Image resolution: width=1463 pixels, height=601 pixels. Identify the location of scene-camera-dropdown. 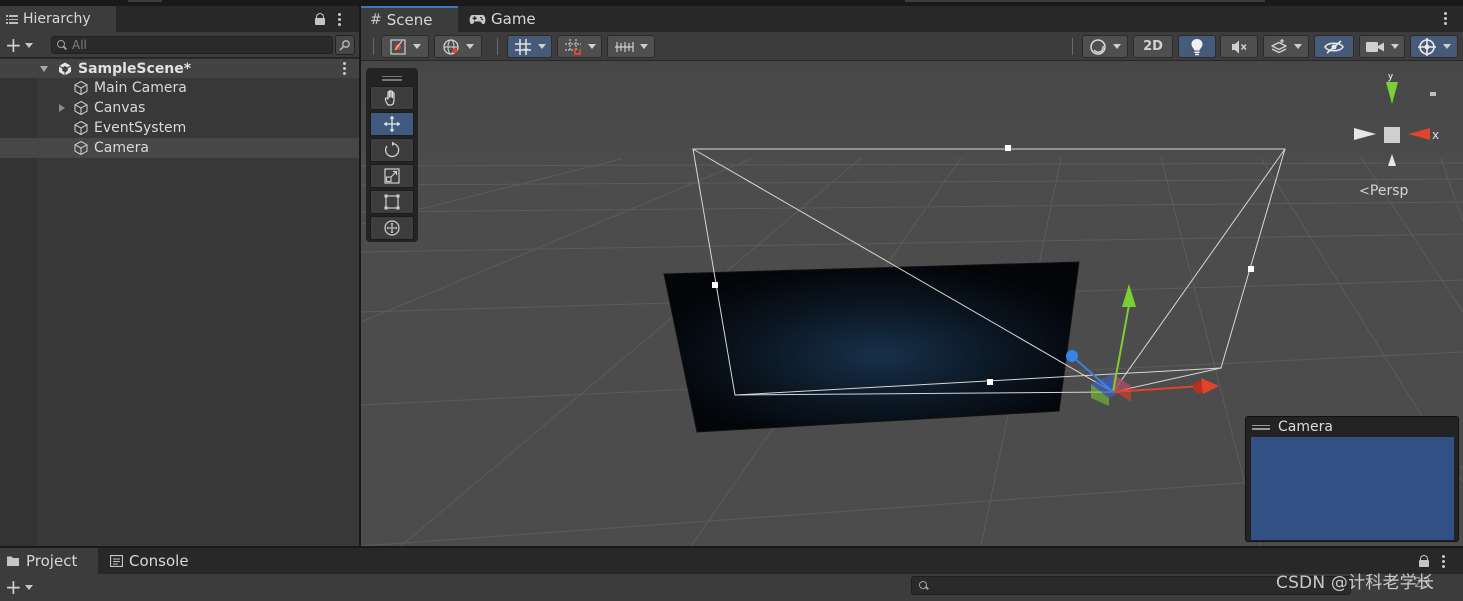
(1382, 46).